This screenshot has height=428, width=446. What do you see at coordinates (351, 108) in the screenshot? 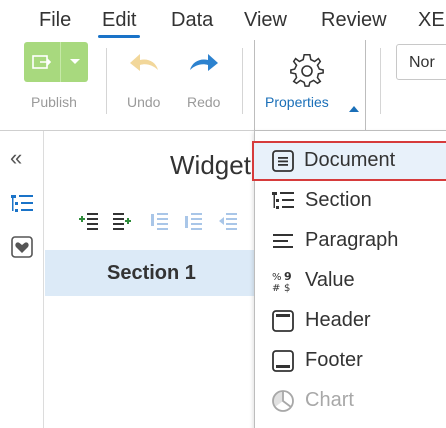
I see `caret-up-icon` at bounding box center [351, 108].